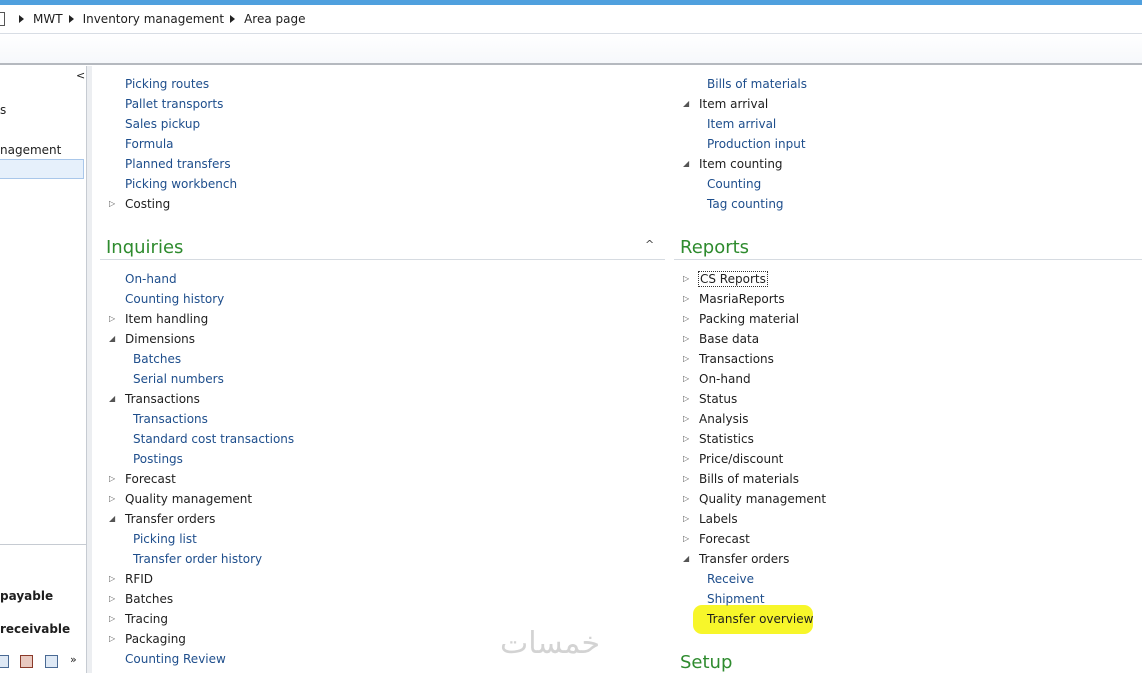  Describe the element at coordinates (35, 629) in the screenshot. I see `module-accounts-receivable: receivable` at that location.